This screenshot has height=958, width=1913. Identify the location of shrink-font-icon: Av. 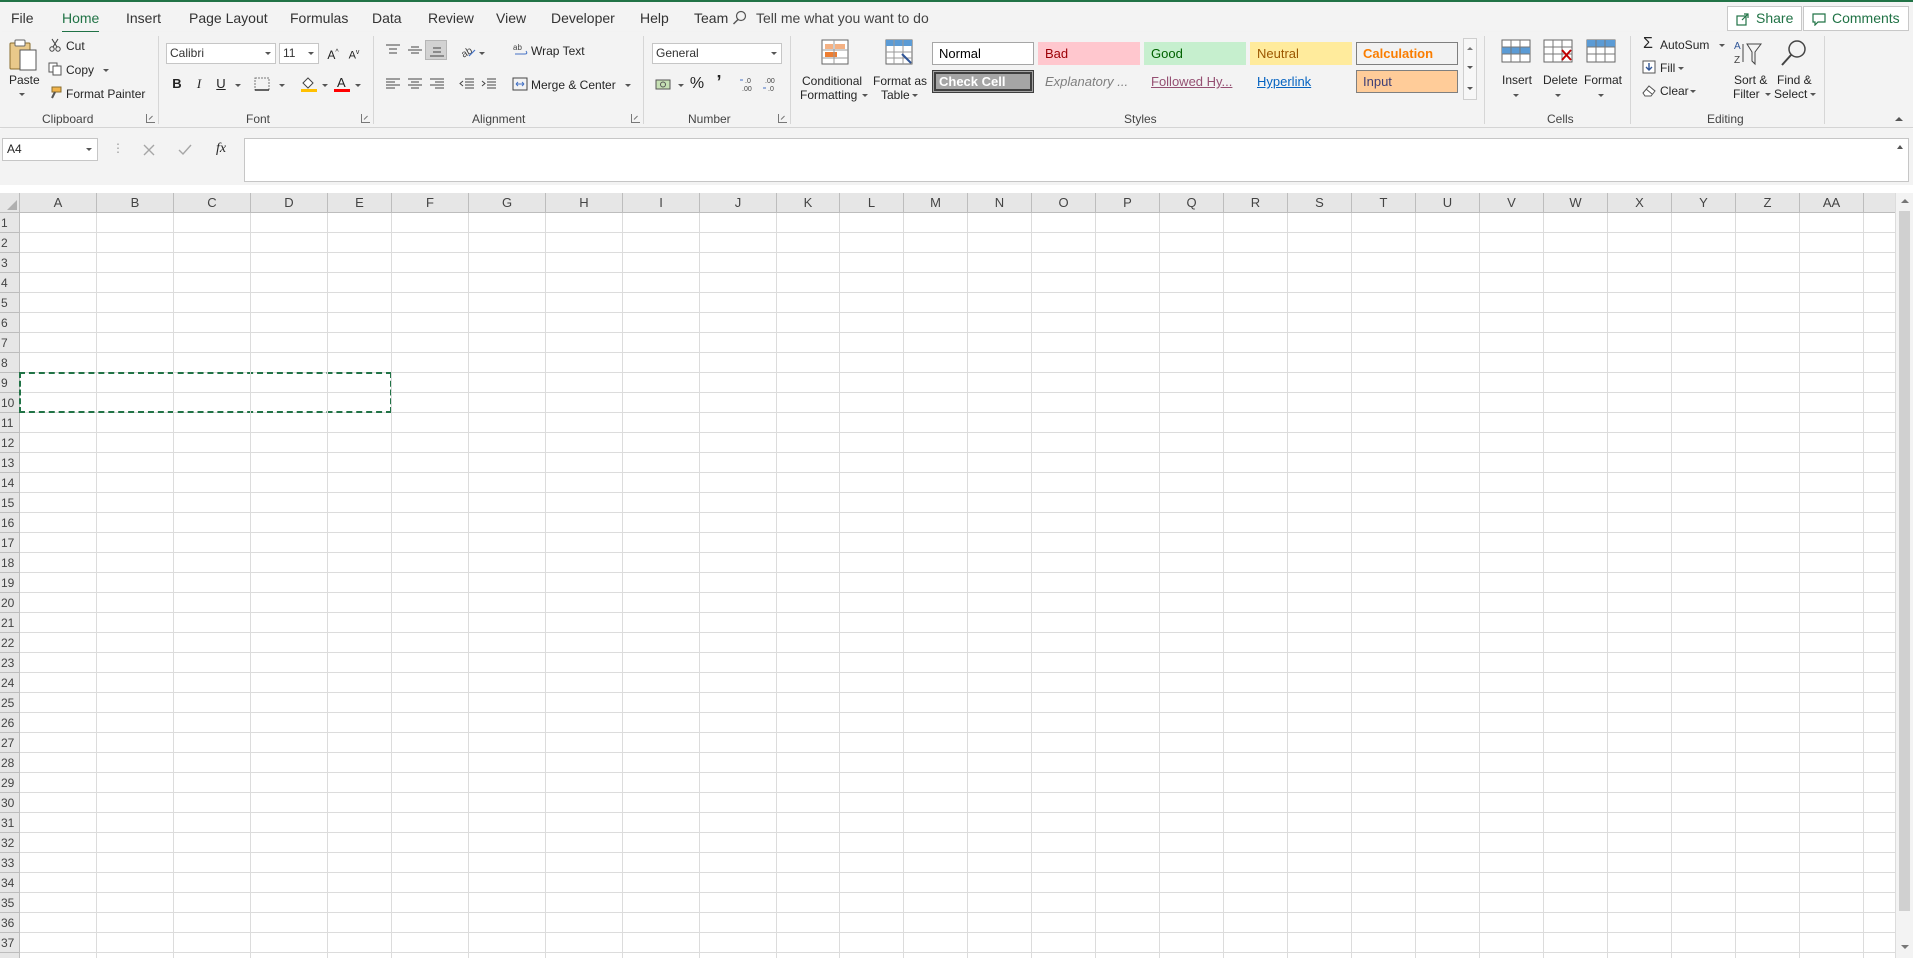
(354, 53).